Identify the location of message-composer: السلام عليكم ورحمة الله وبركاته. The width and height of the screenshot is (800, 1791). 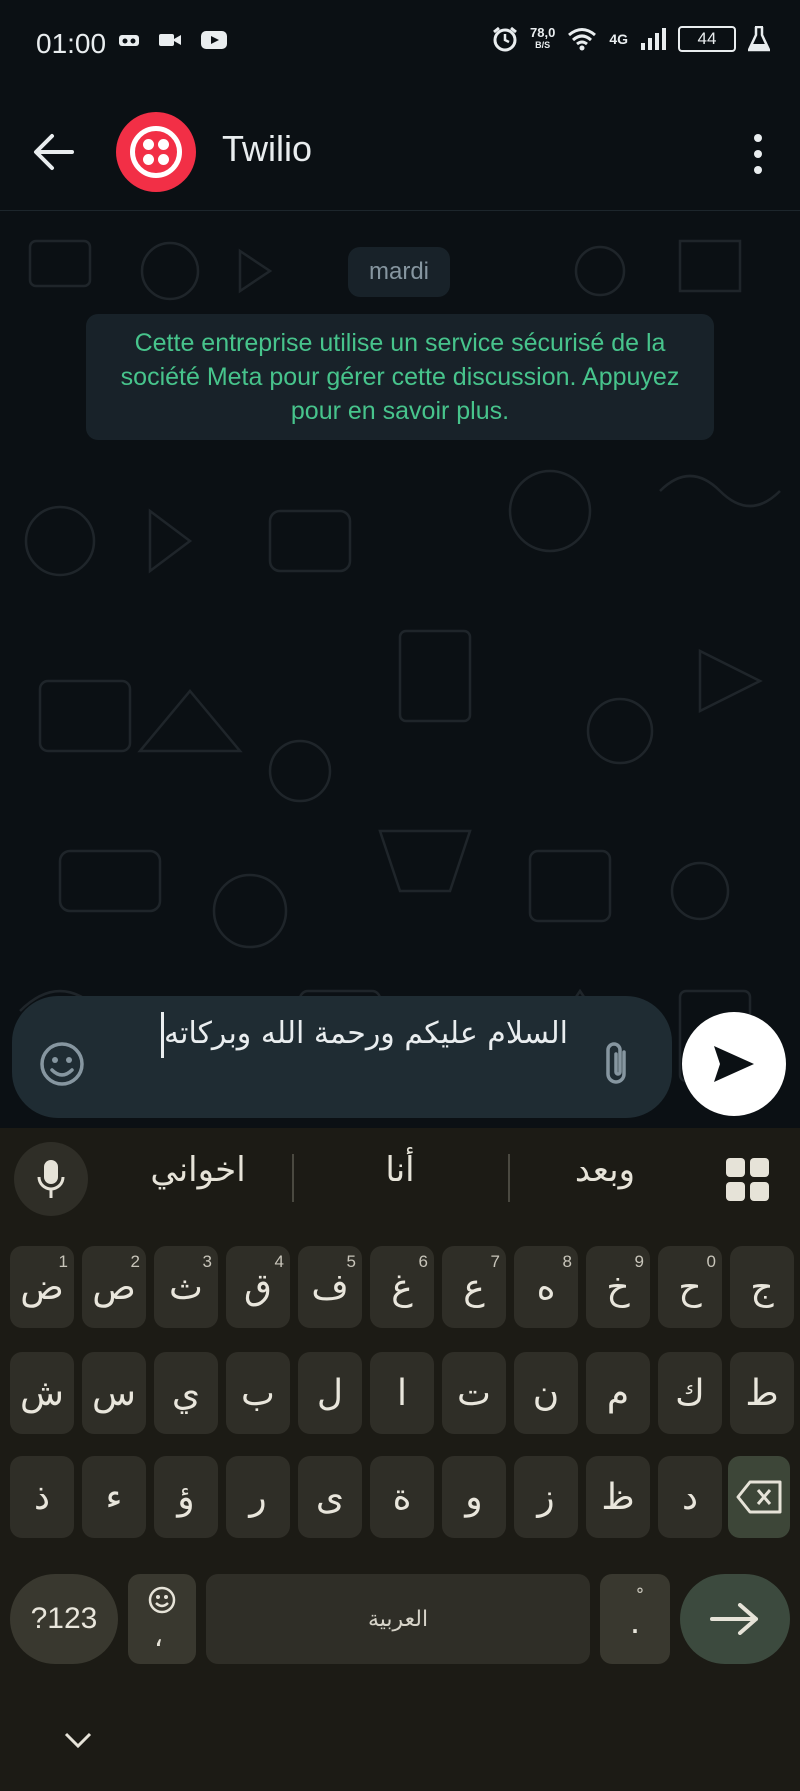
(342, 1057).